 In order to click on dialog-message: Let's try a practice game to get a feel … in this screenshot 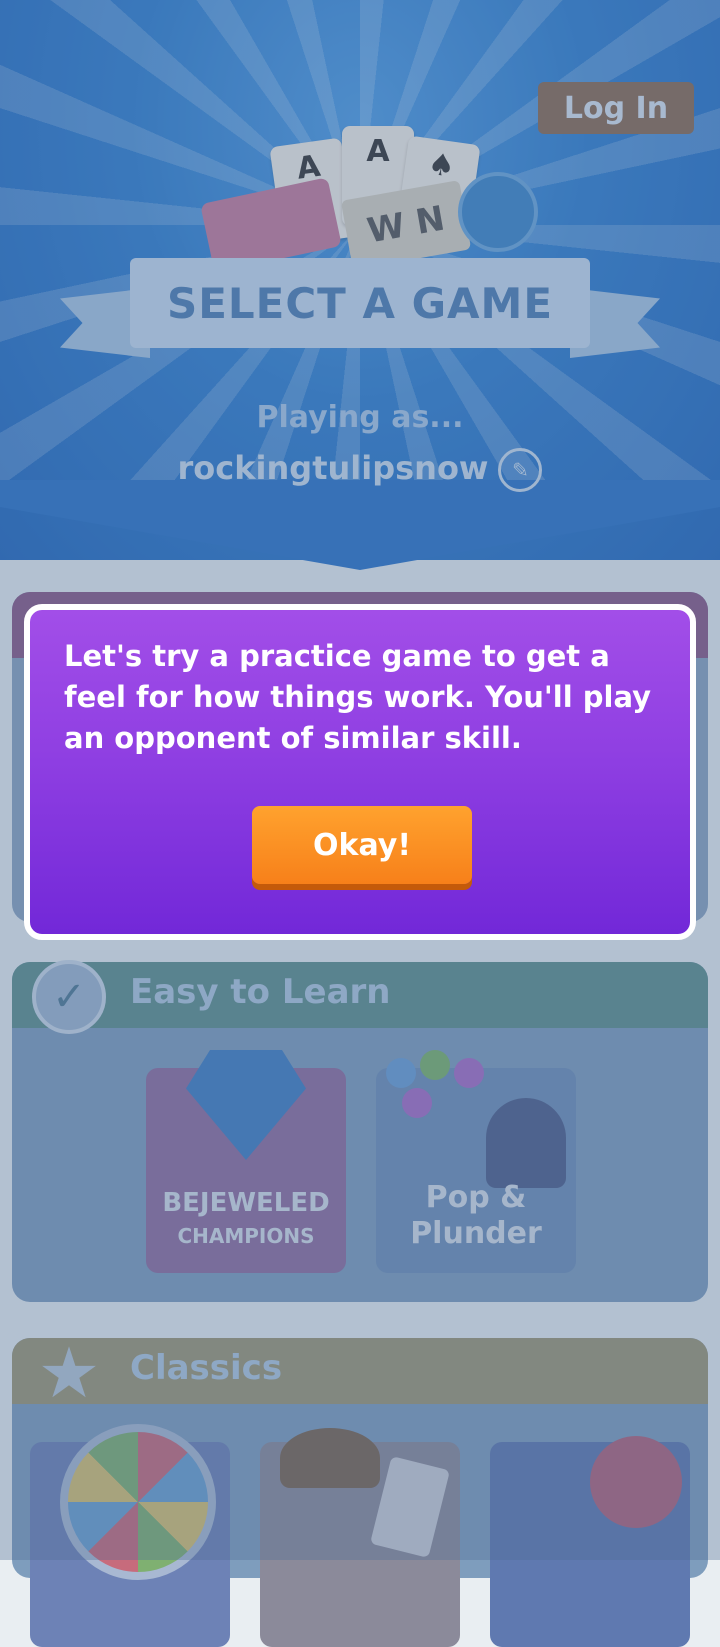, I will do `click(358, 697)`.